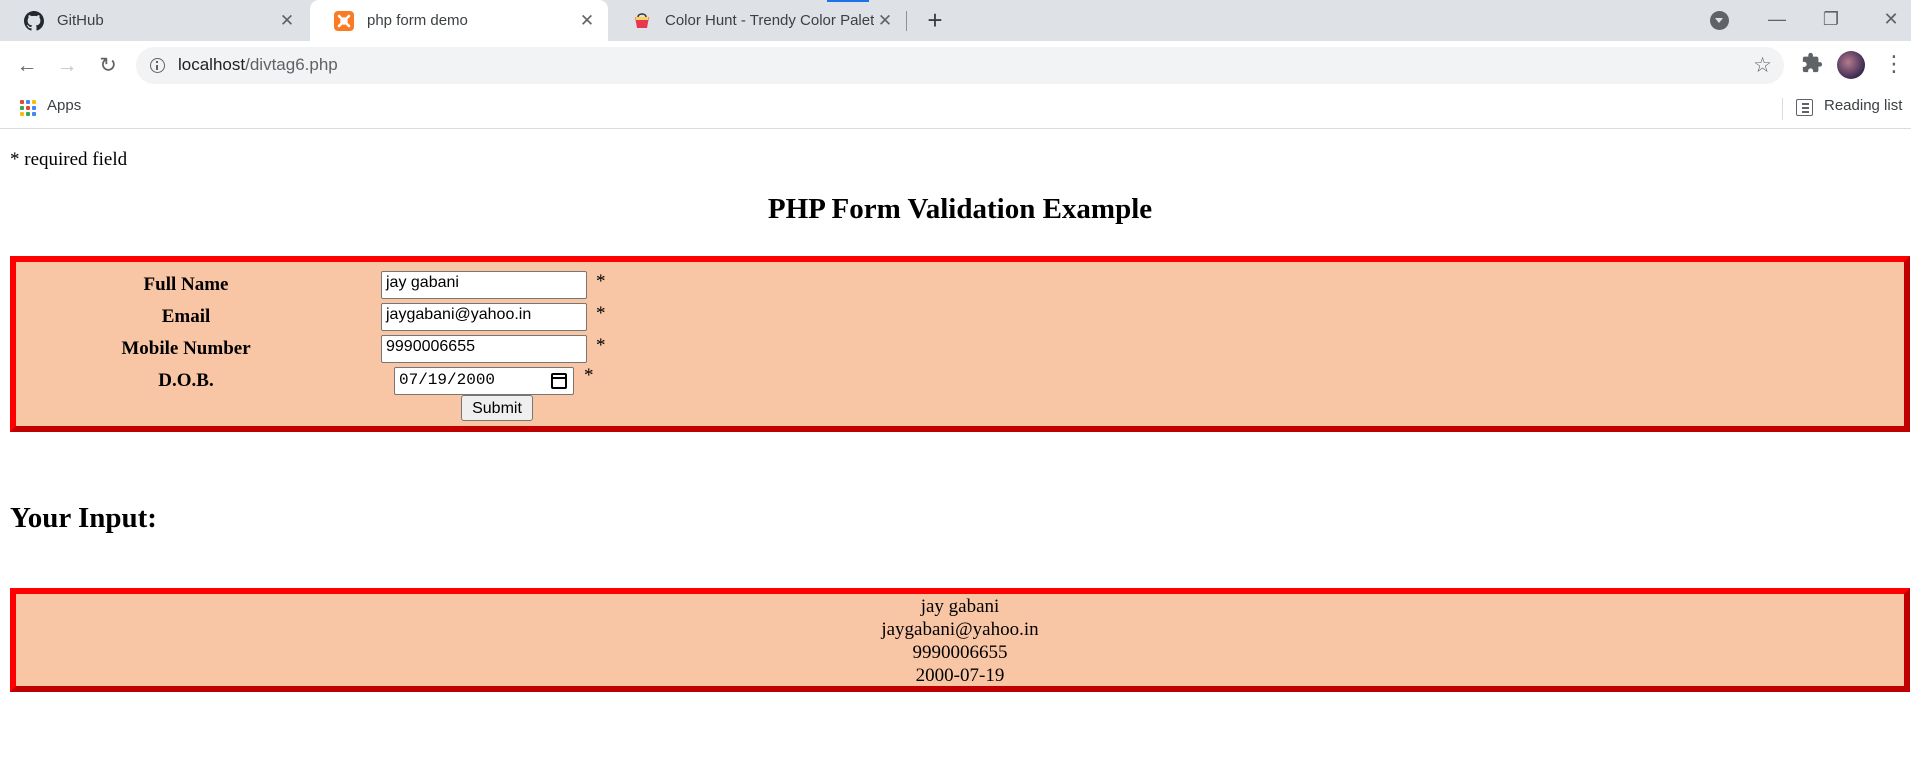  Describe the element at coordinates (1762, 65) in the screenshot. I see `bookmark-star-icon: ☆` at that location.